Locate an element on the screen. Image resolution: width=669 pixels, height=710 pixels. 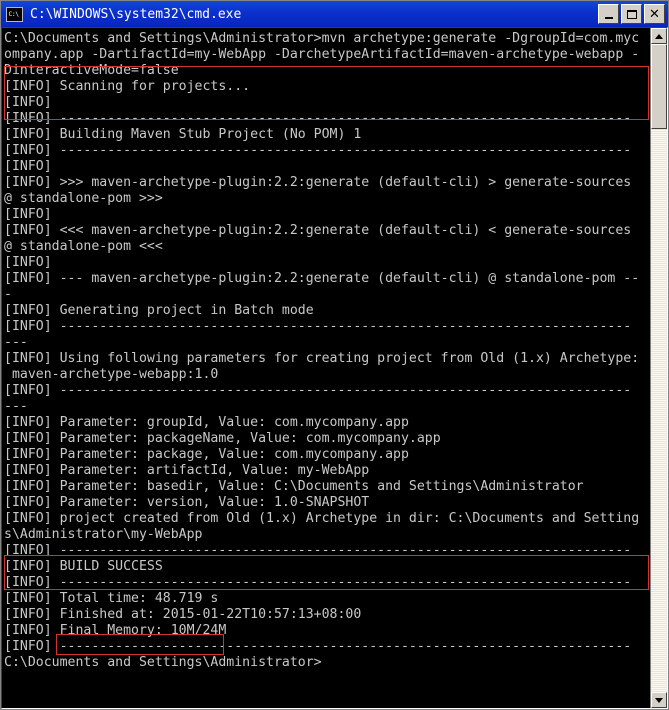
window-title: C:\WINDOWS\system32\cmd.exe is located at coordinates (136, 14).